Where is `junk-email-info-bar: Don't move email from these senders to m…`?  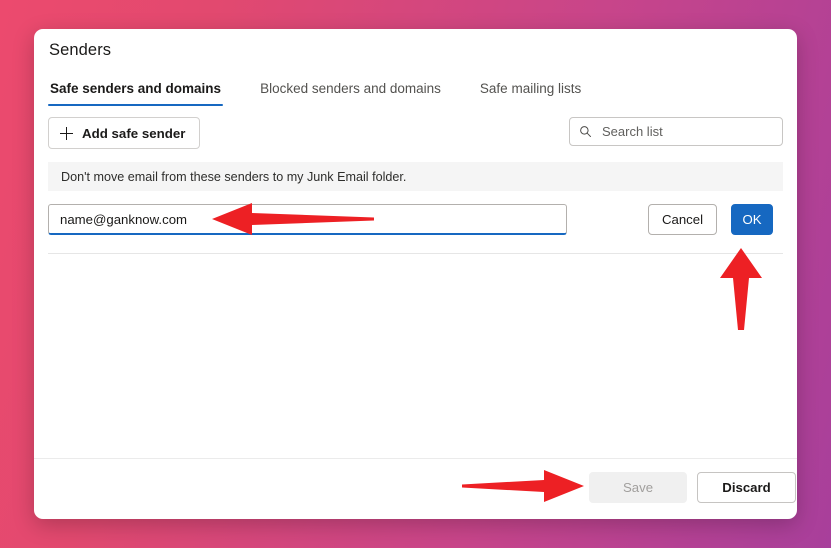 junk-email-info-bar: Don't move email from these senders to m… is located at coordinates (415, 176).